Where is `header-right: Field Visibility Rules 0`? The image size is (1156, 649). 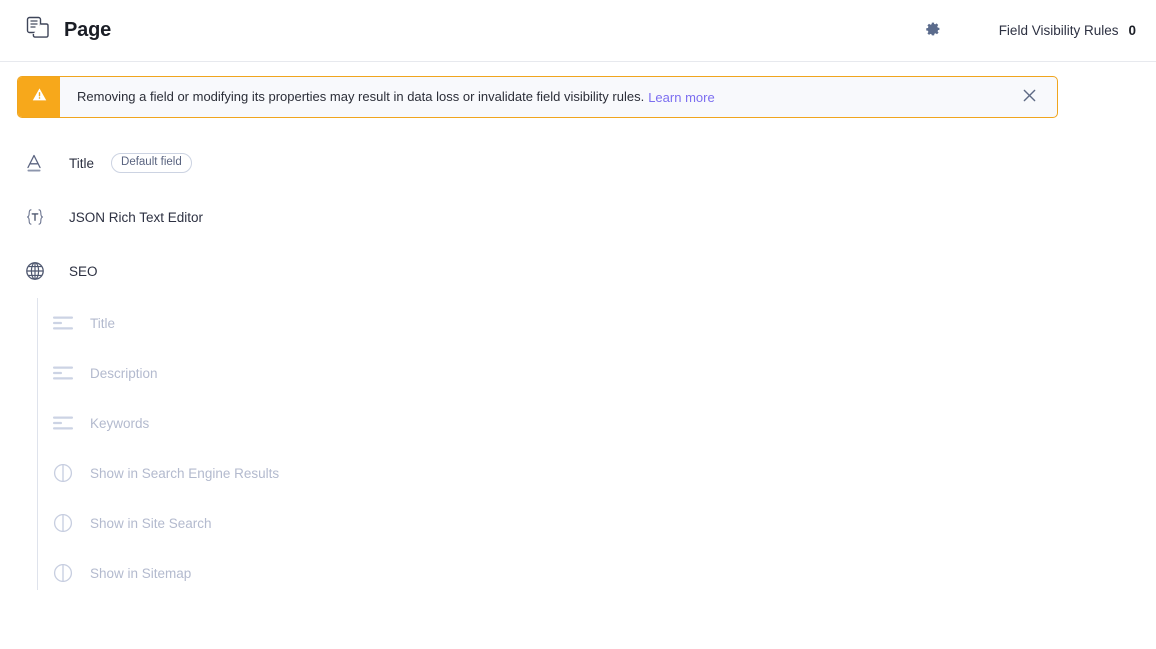 header-right: Field Visibility Rules 0 is located at coordinates (1030, 31).